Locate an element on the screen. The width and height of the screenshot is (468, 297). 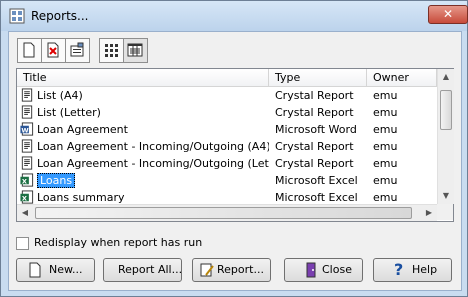
help-button: ? Help is located at coordinates (412, 270).